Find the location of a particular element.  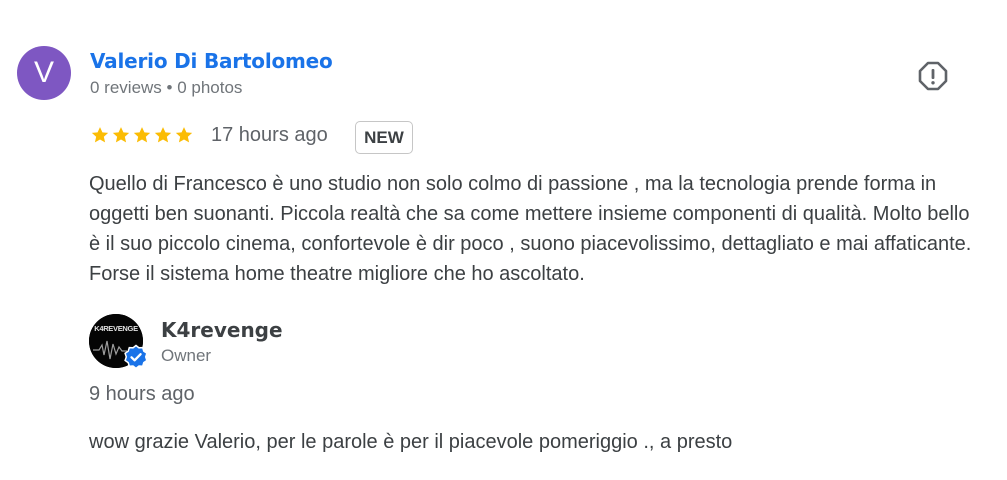

reviewer-stats: 0 reviews • 0 photos is located at coordinates (166, 87).